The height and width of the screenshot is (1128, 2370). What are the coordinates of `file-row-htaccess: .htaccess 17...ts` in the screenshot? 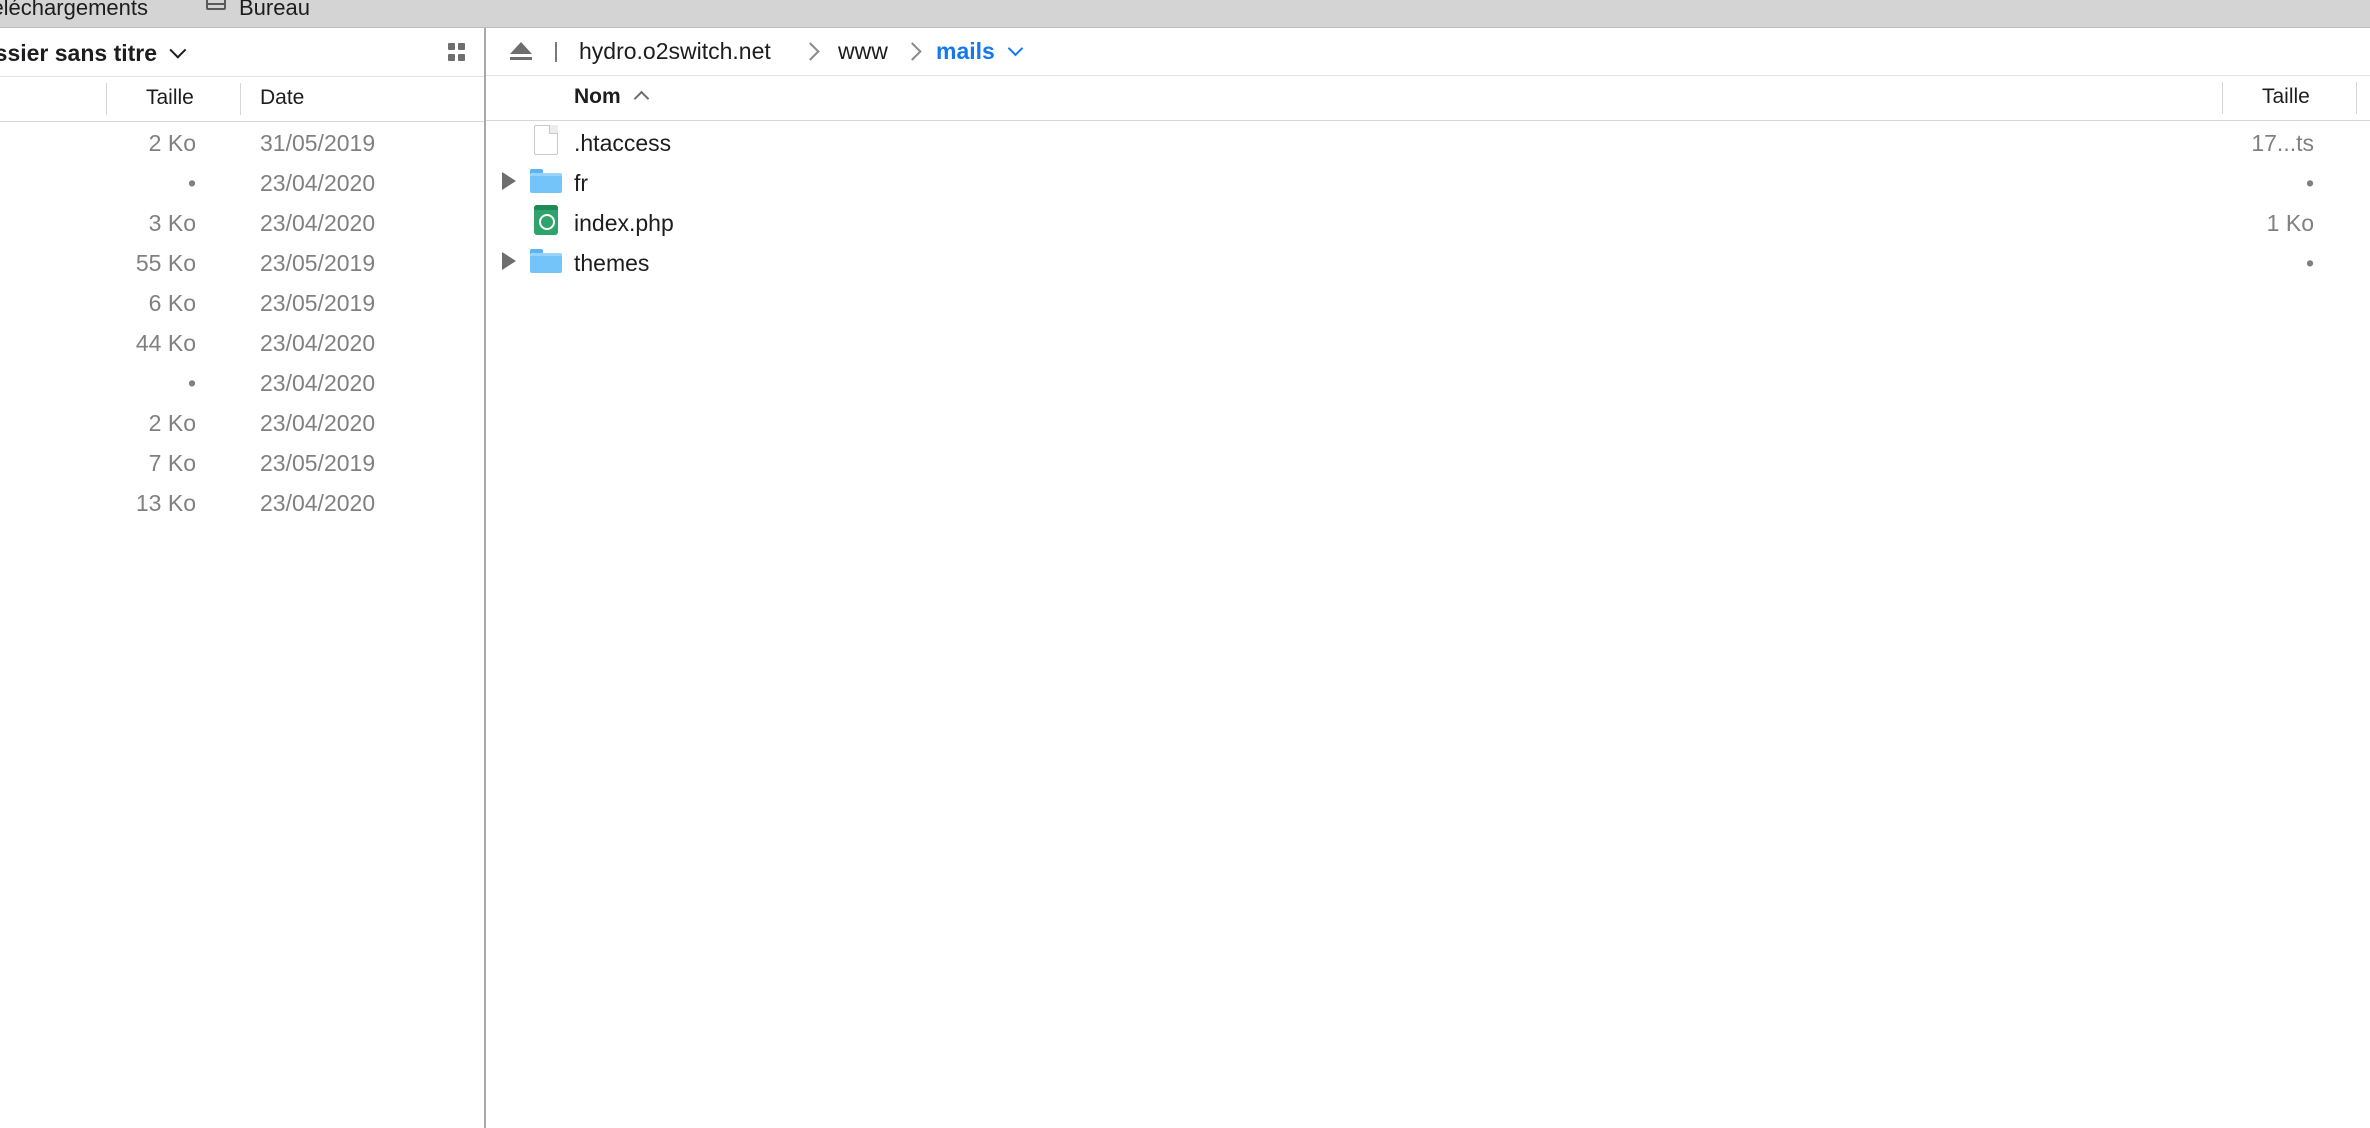 It's located at (1428, 141).